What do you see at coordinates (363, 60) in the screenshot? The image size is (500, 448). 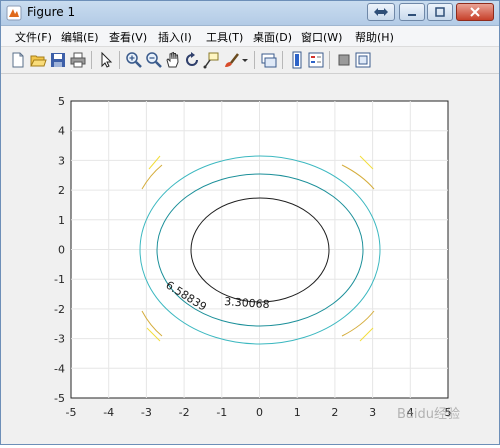 I see `show-plot-tools-icon` at bounding box center [363, 60].